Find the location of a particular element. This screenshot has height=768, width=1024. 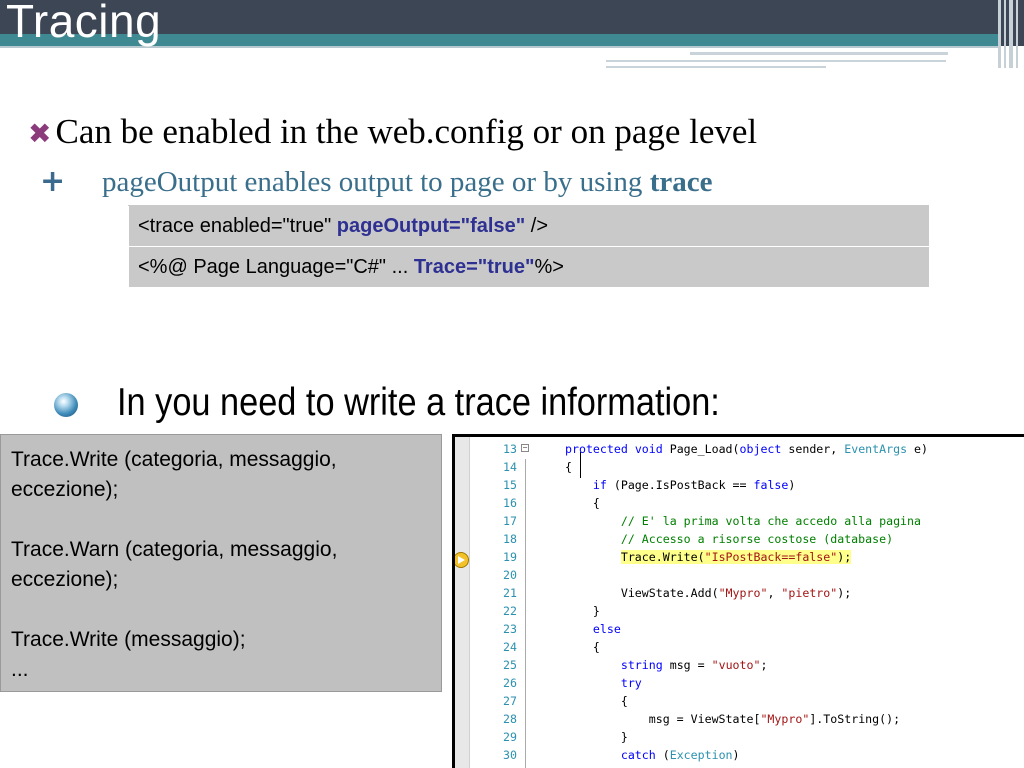

line-number: 20 is located at coordinates (510, 575).